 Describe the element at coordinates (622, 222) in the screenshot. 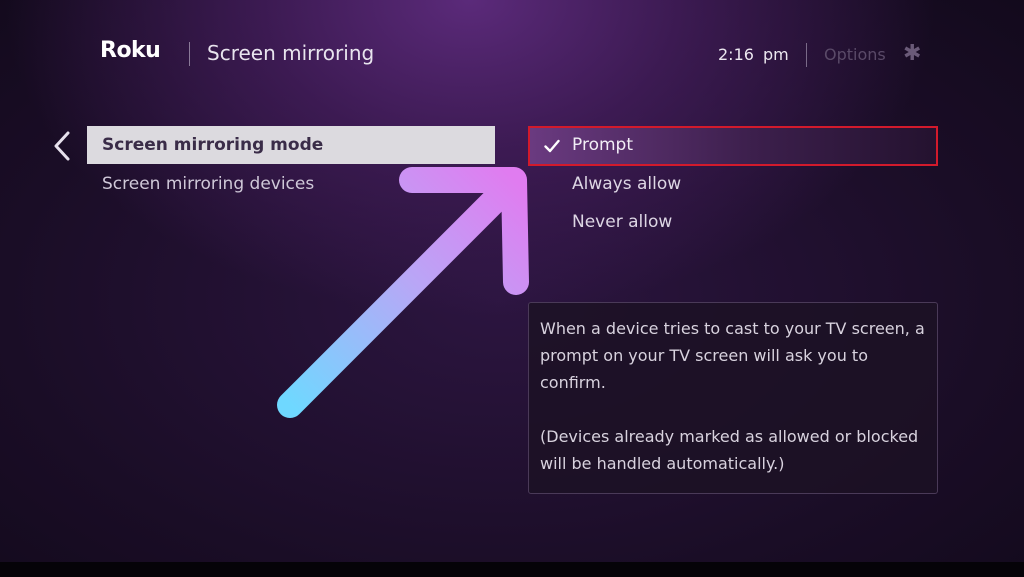

I see `option-never-allow: Never allow` at that location.